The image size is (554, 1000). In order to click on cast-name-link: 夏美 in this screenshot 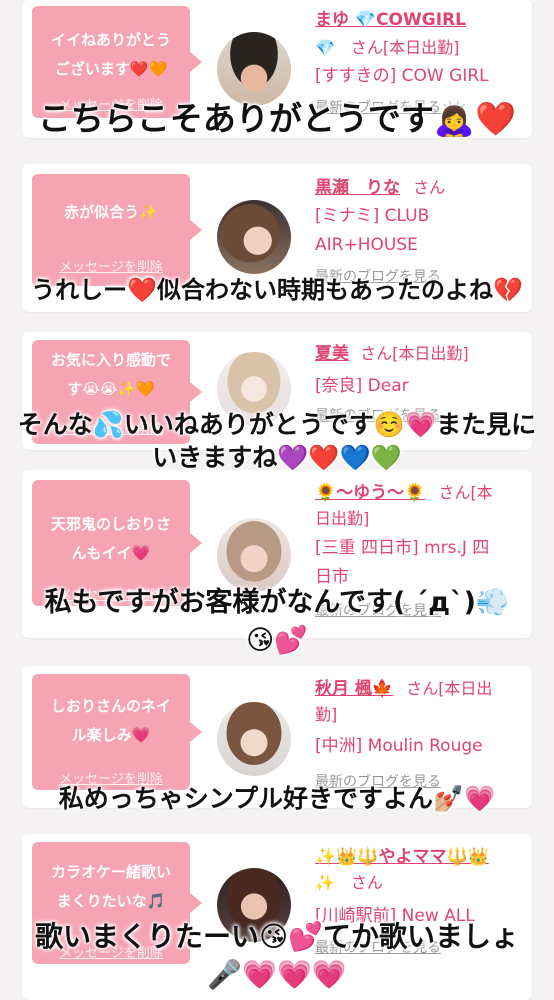, I will do `click(332, 354)`.